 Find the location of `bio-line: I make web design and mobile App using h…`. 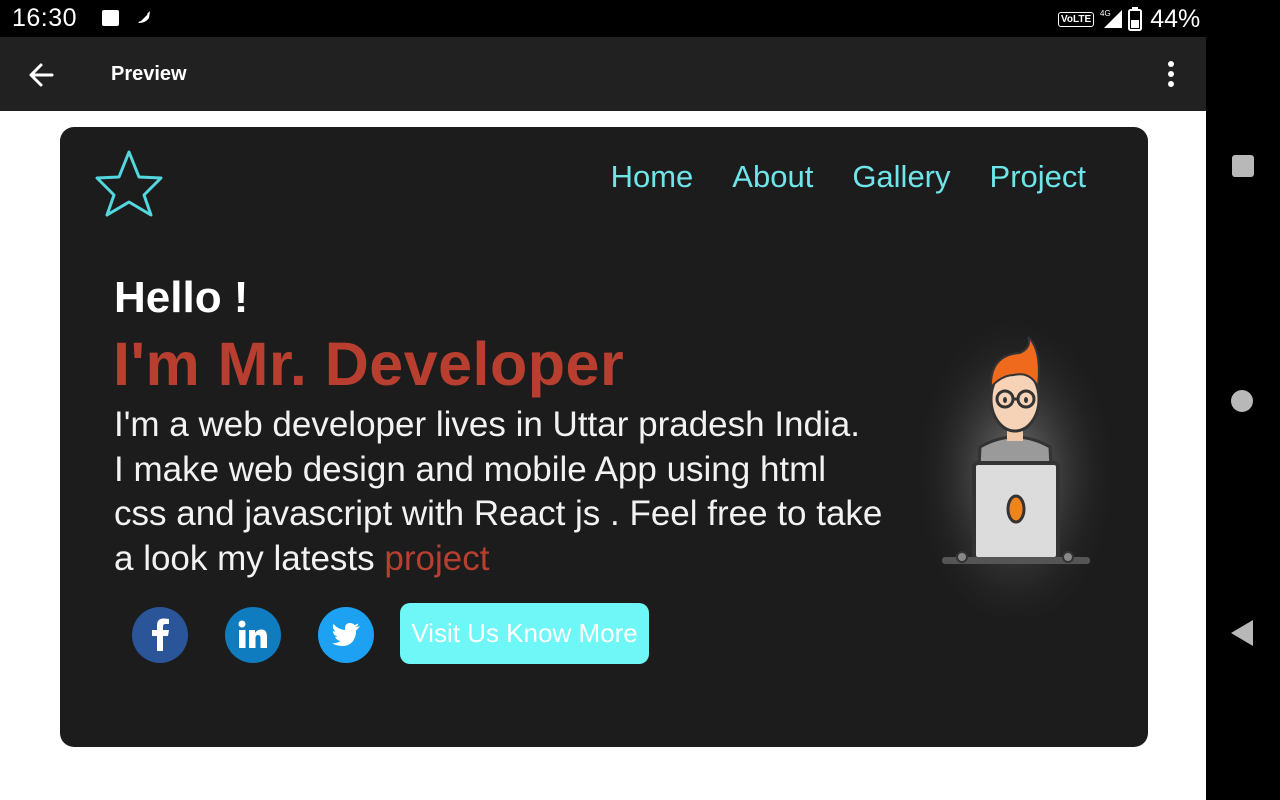

bio-line: I make web design and mobile App using h… is located at coordinates (470, 469).